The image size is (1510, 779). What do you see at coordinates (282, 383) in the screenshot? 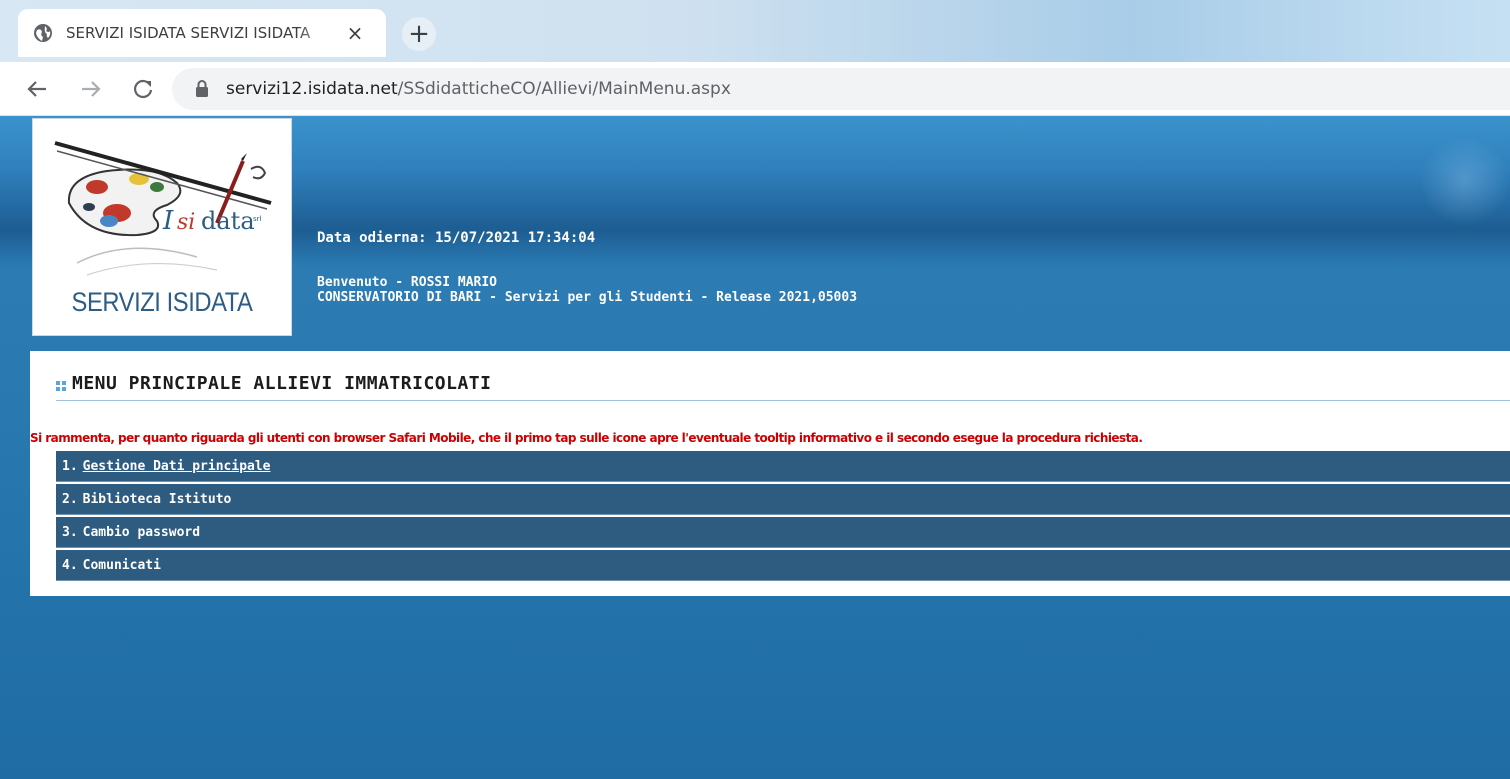
I see `page-title: MENU PRINCIPALE ALLIEVI IMMATRICOLATI` at bounding box center [282, 383].